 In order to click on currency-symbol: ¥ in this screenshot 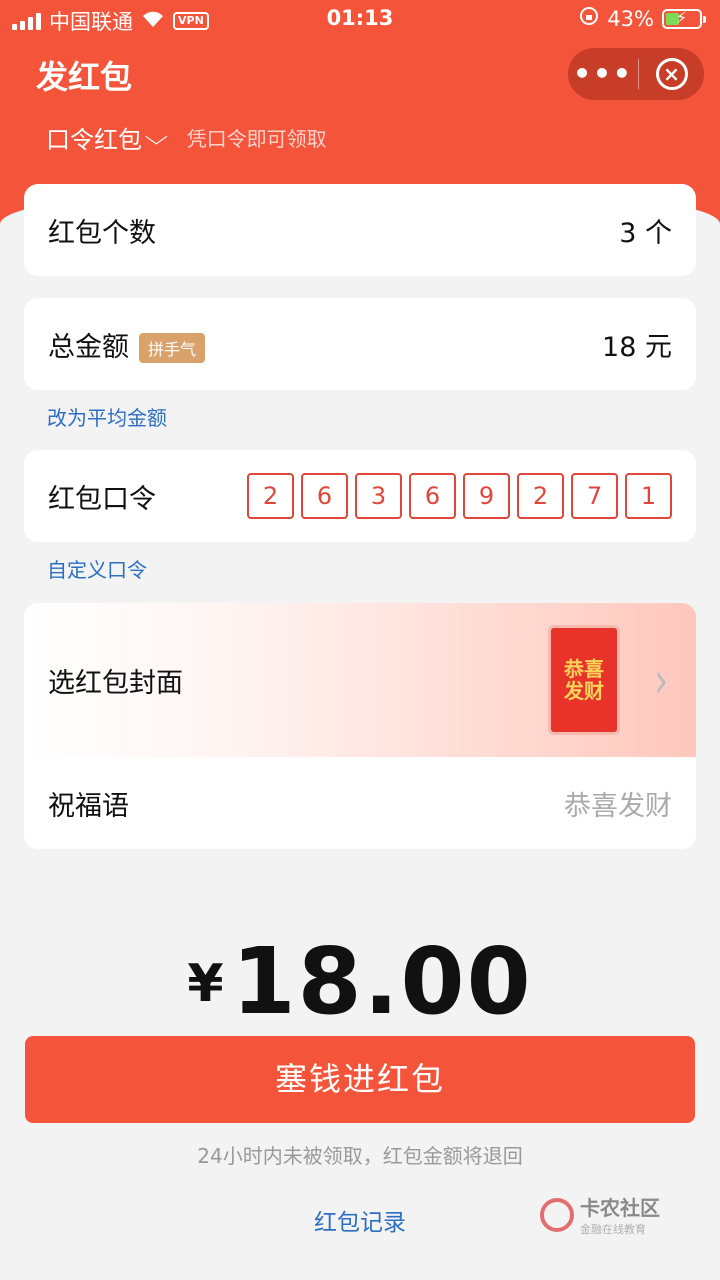, I will do `click(205, 984)`.